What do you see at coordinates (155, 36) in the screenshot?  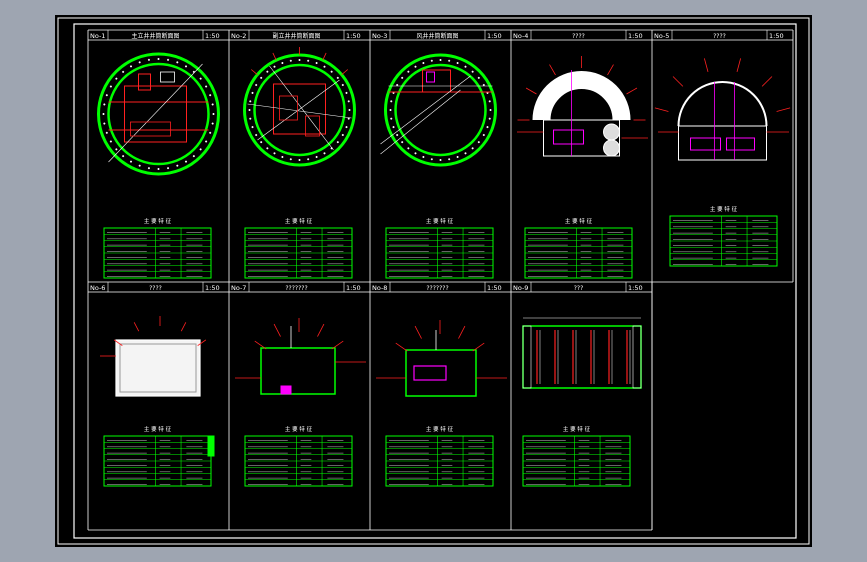 I see `panel-title: 主立井井筒断面图` at bounding box center [155, 36].